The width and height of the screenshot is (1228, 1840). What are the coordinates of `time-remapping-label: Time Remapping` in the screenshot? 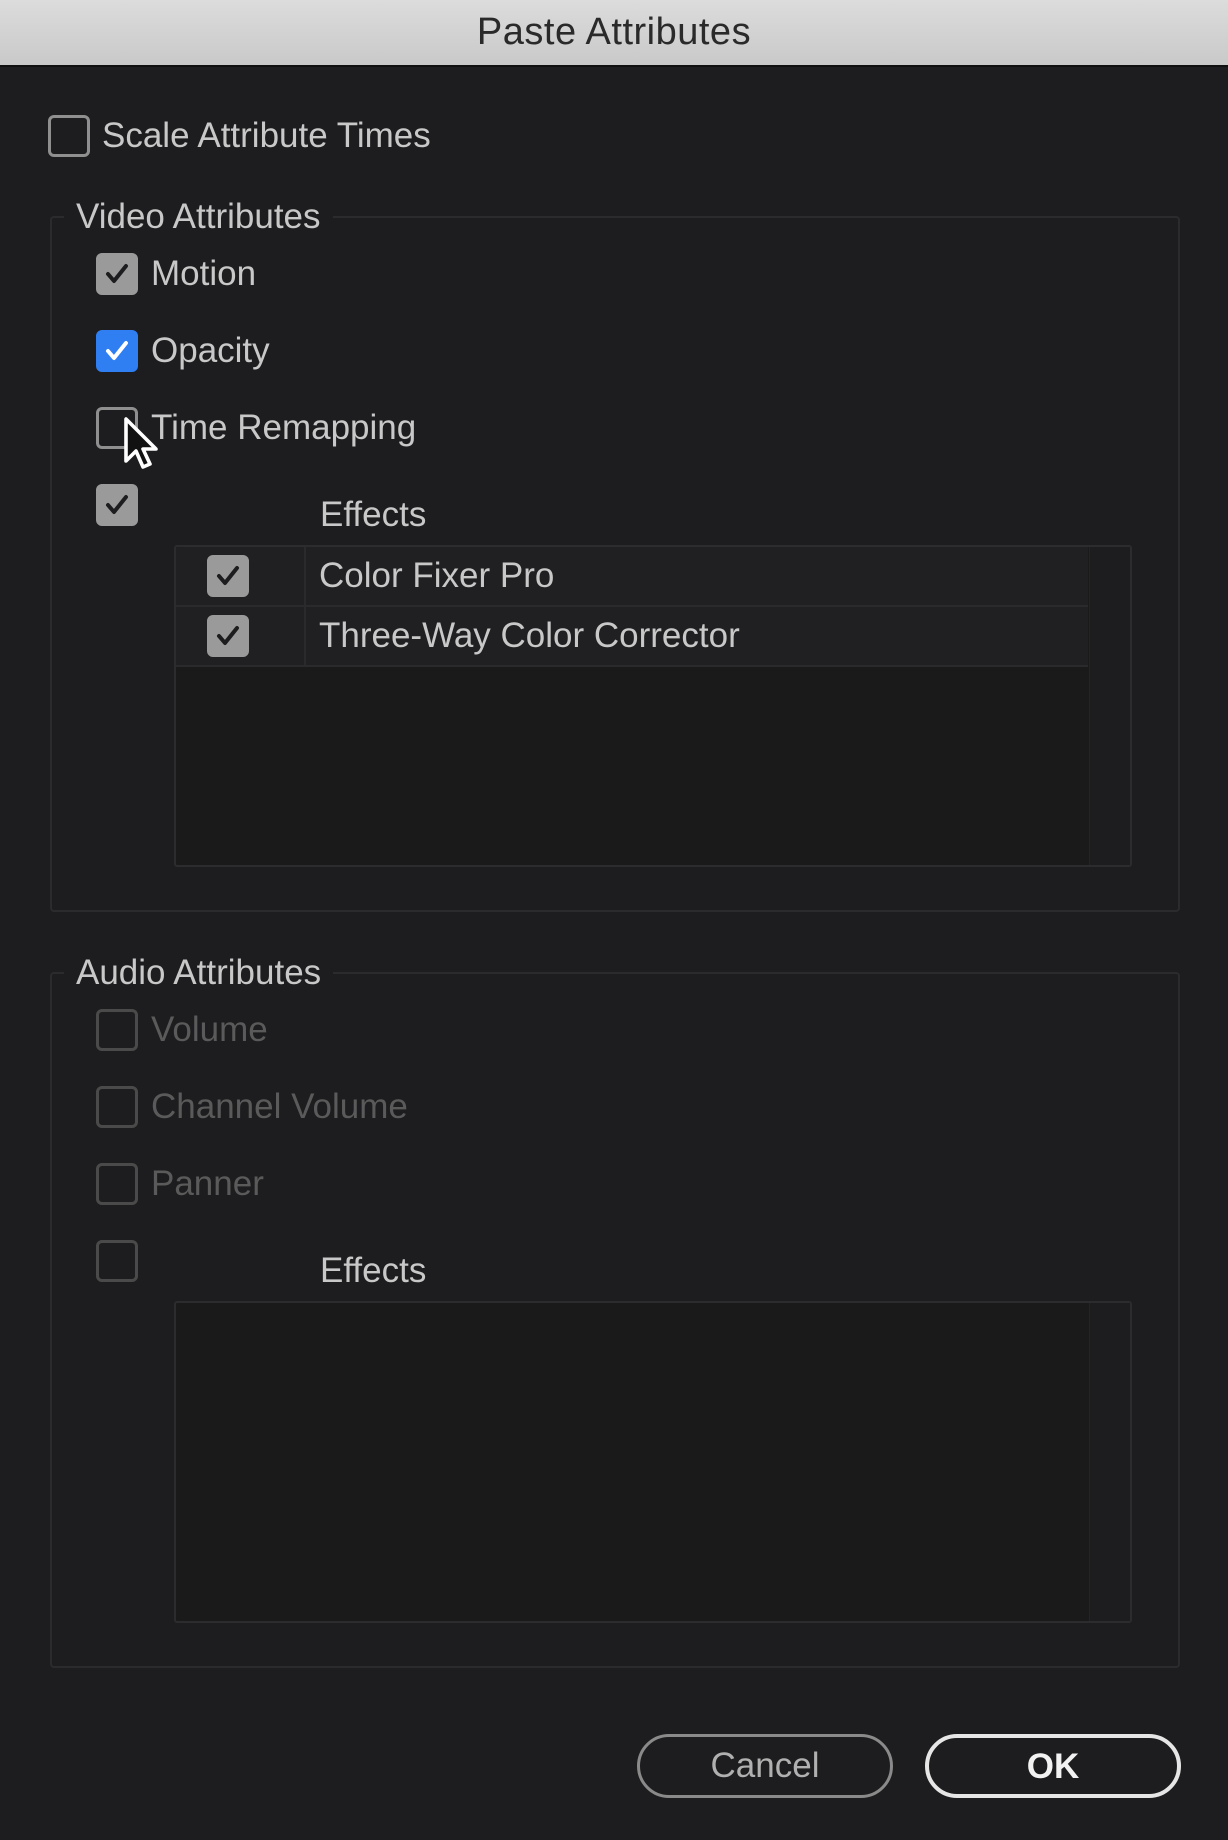 It's located at (284, 427).